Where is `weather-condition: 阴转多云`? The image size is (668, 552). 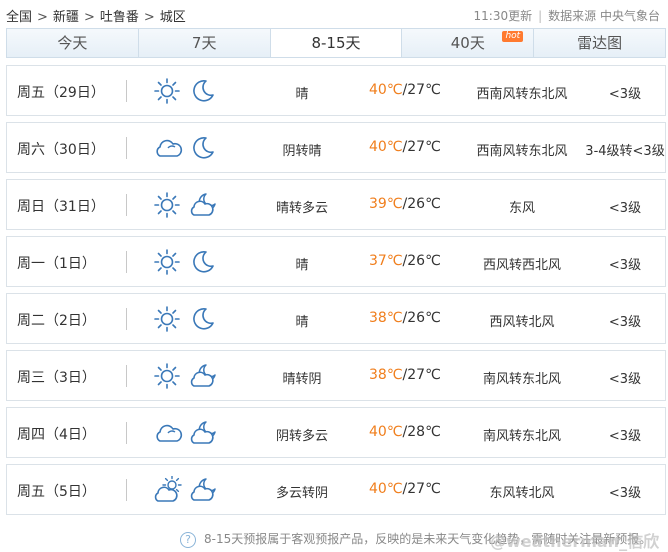
weather-condition: 阴转多云 is located at coordinates (301, 436).